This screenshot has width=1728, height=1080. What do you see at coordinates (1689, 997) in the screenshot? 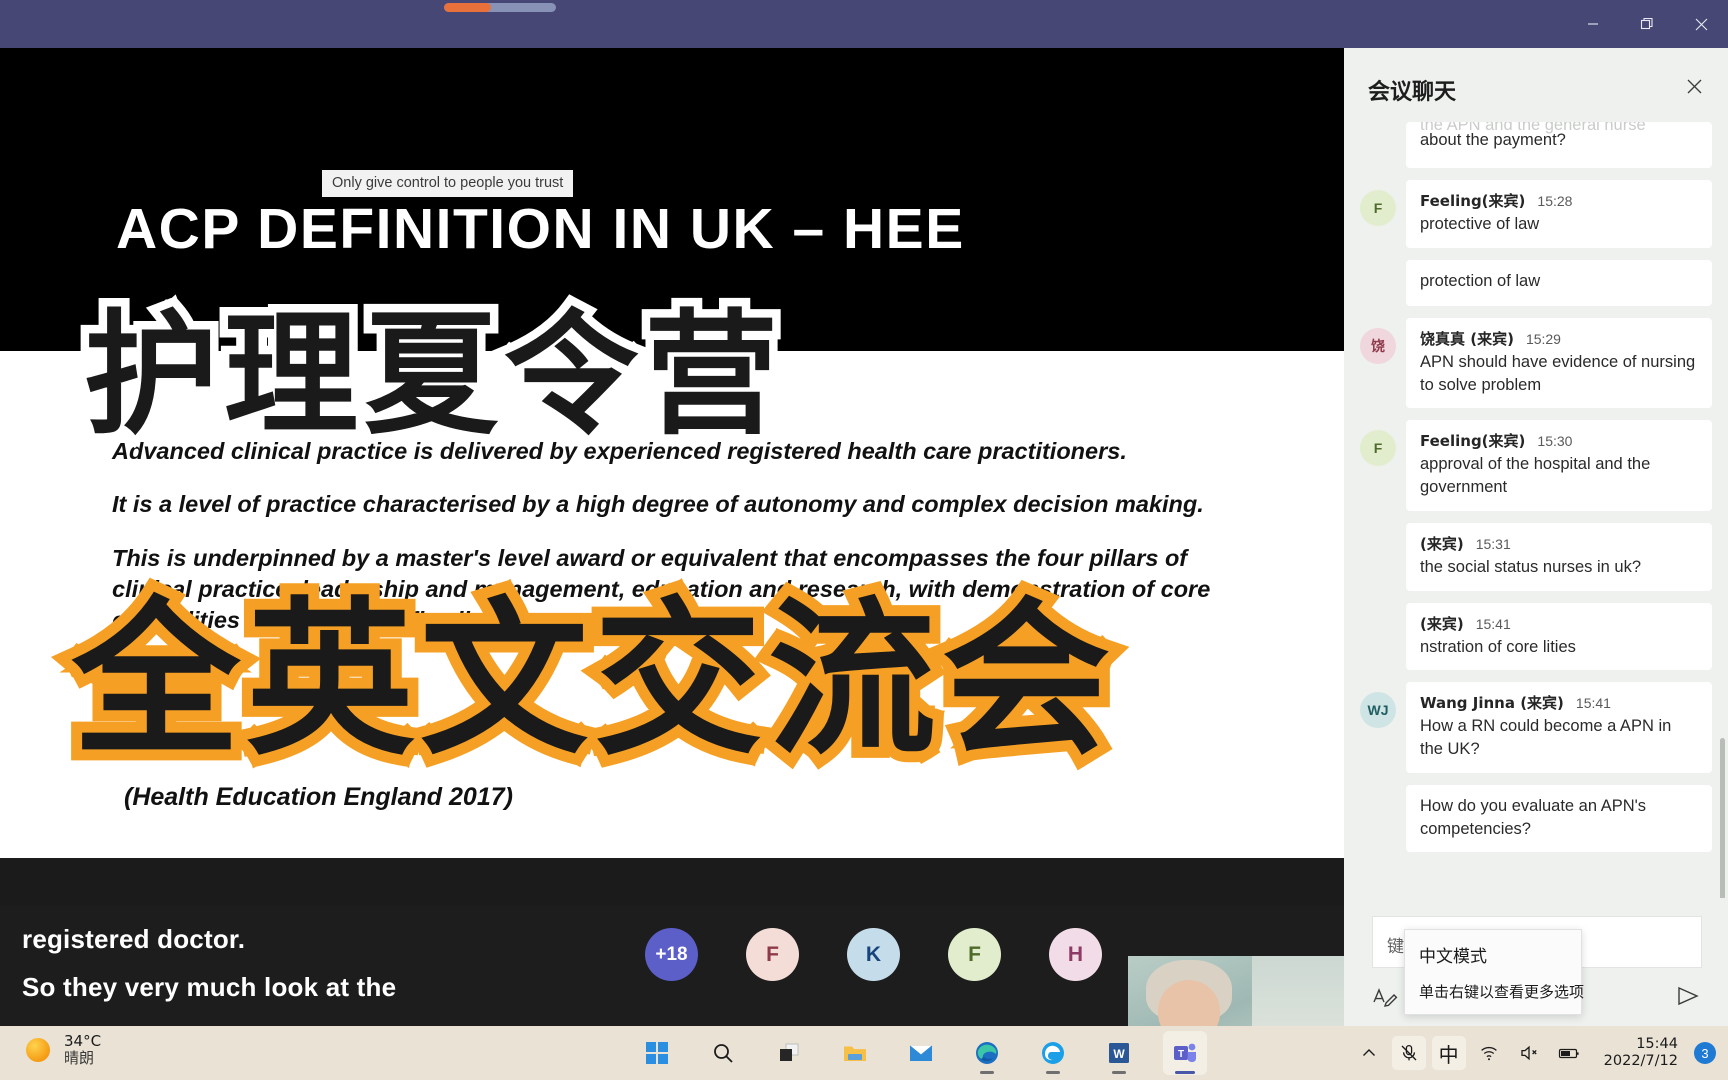
I see `send-icon` at bounding box center [1689, 997].